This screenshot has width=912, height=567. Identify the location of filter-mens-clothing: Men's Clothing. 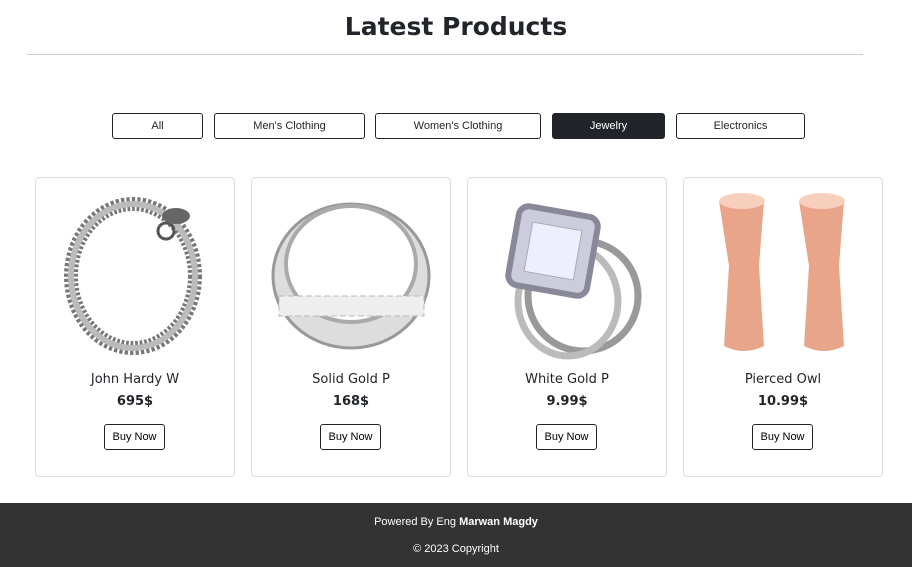
(289, 126).